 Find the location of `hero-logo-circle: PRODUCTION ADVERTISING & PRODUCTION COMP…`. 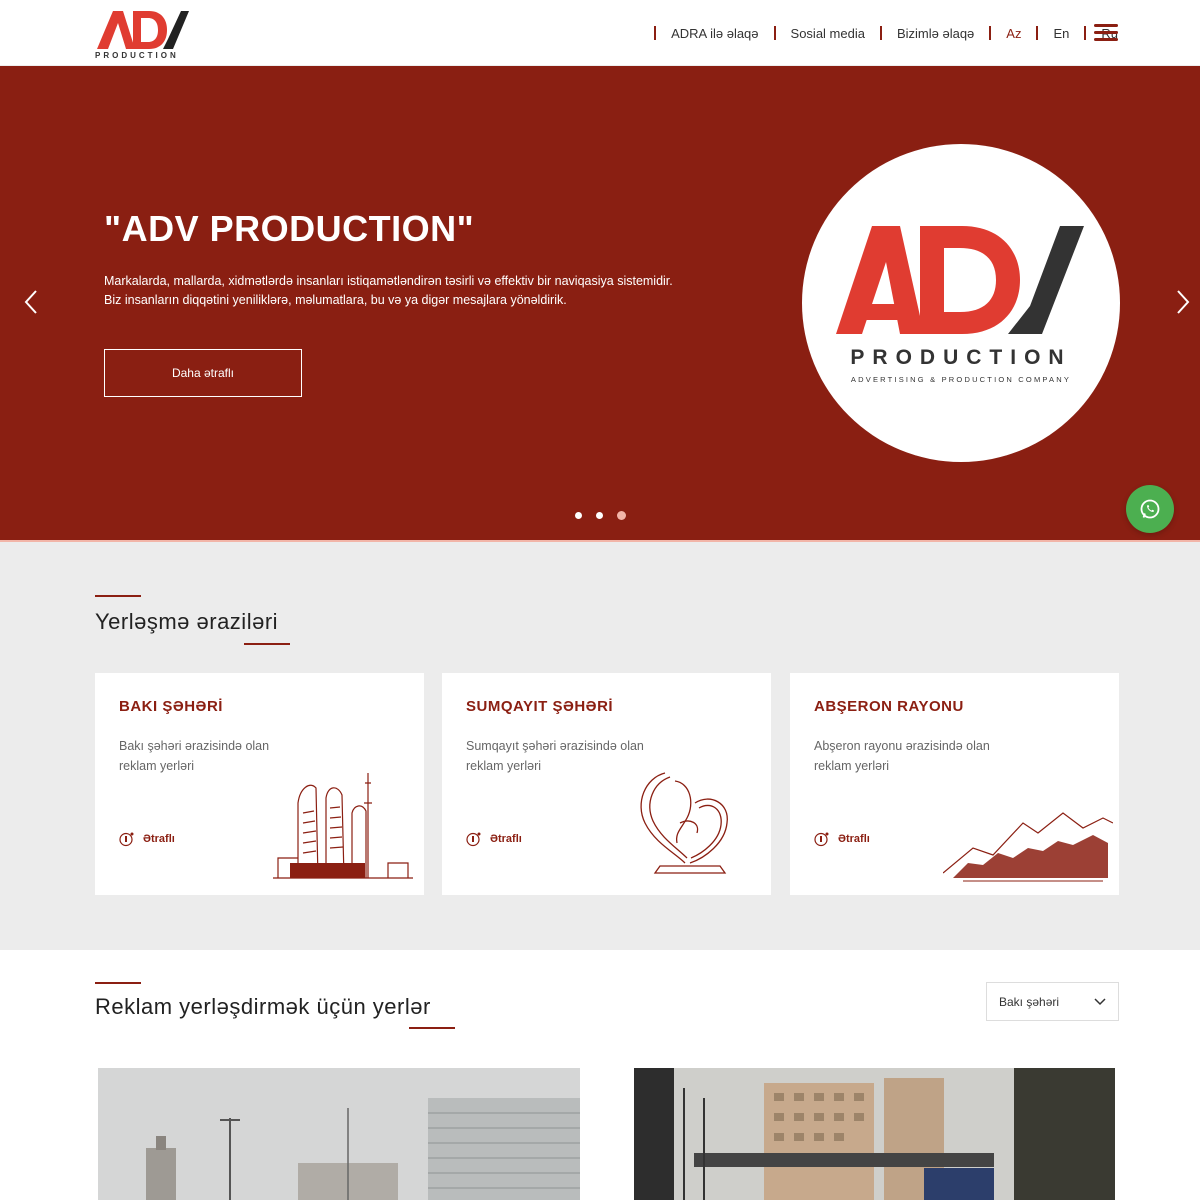

hero-logo-circle: PRODUCTION ADVERTISING & PRODUCTION COMP… is located at coordinates (961, 303).